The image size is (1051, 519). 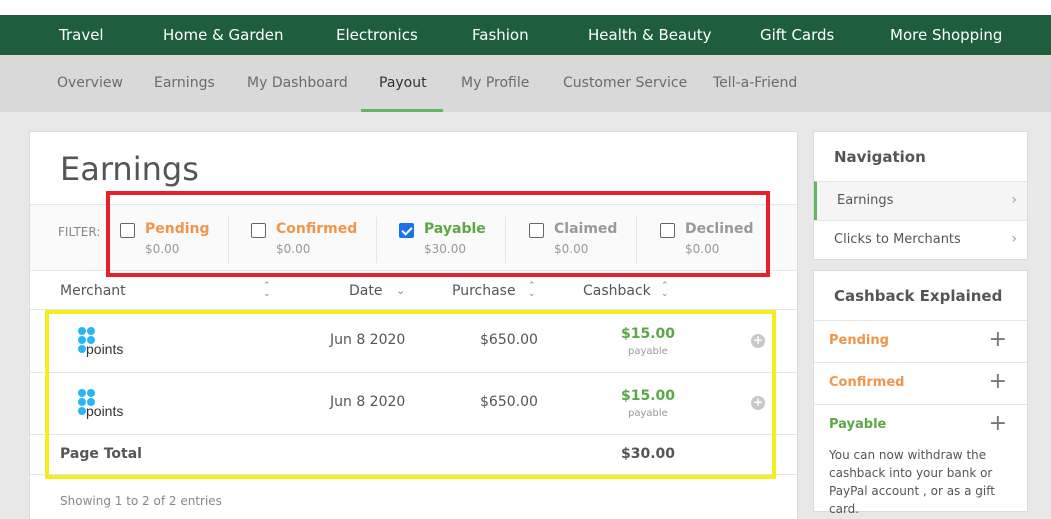 I want to click on filter-label: FILTER:, so click(x=79, y=232).